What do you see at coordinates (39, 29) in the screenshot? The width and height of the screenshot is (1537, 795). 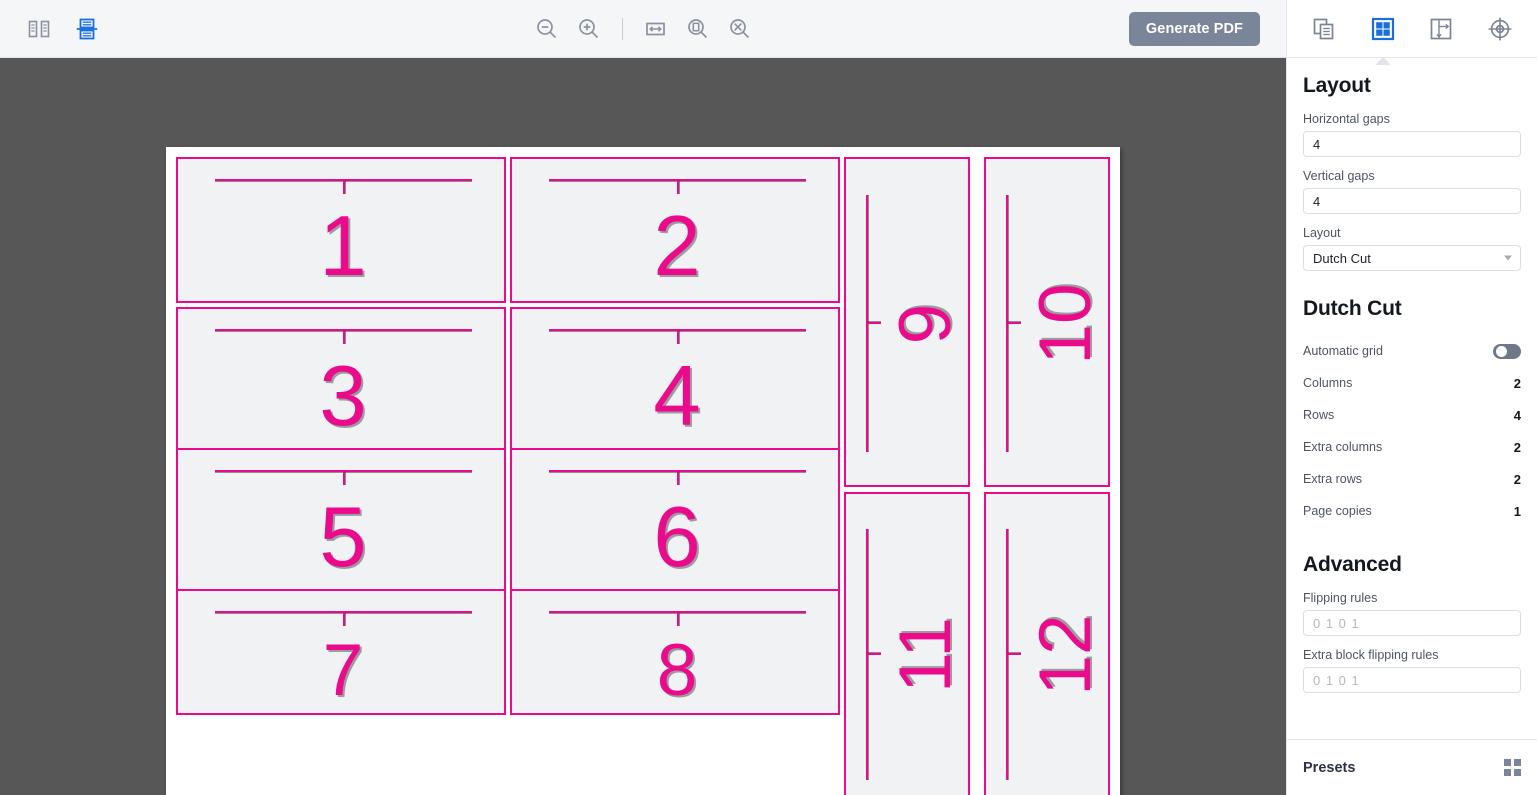 I see `two-page-view-icon` at bounding box center [39, 29].